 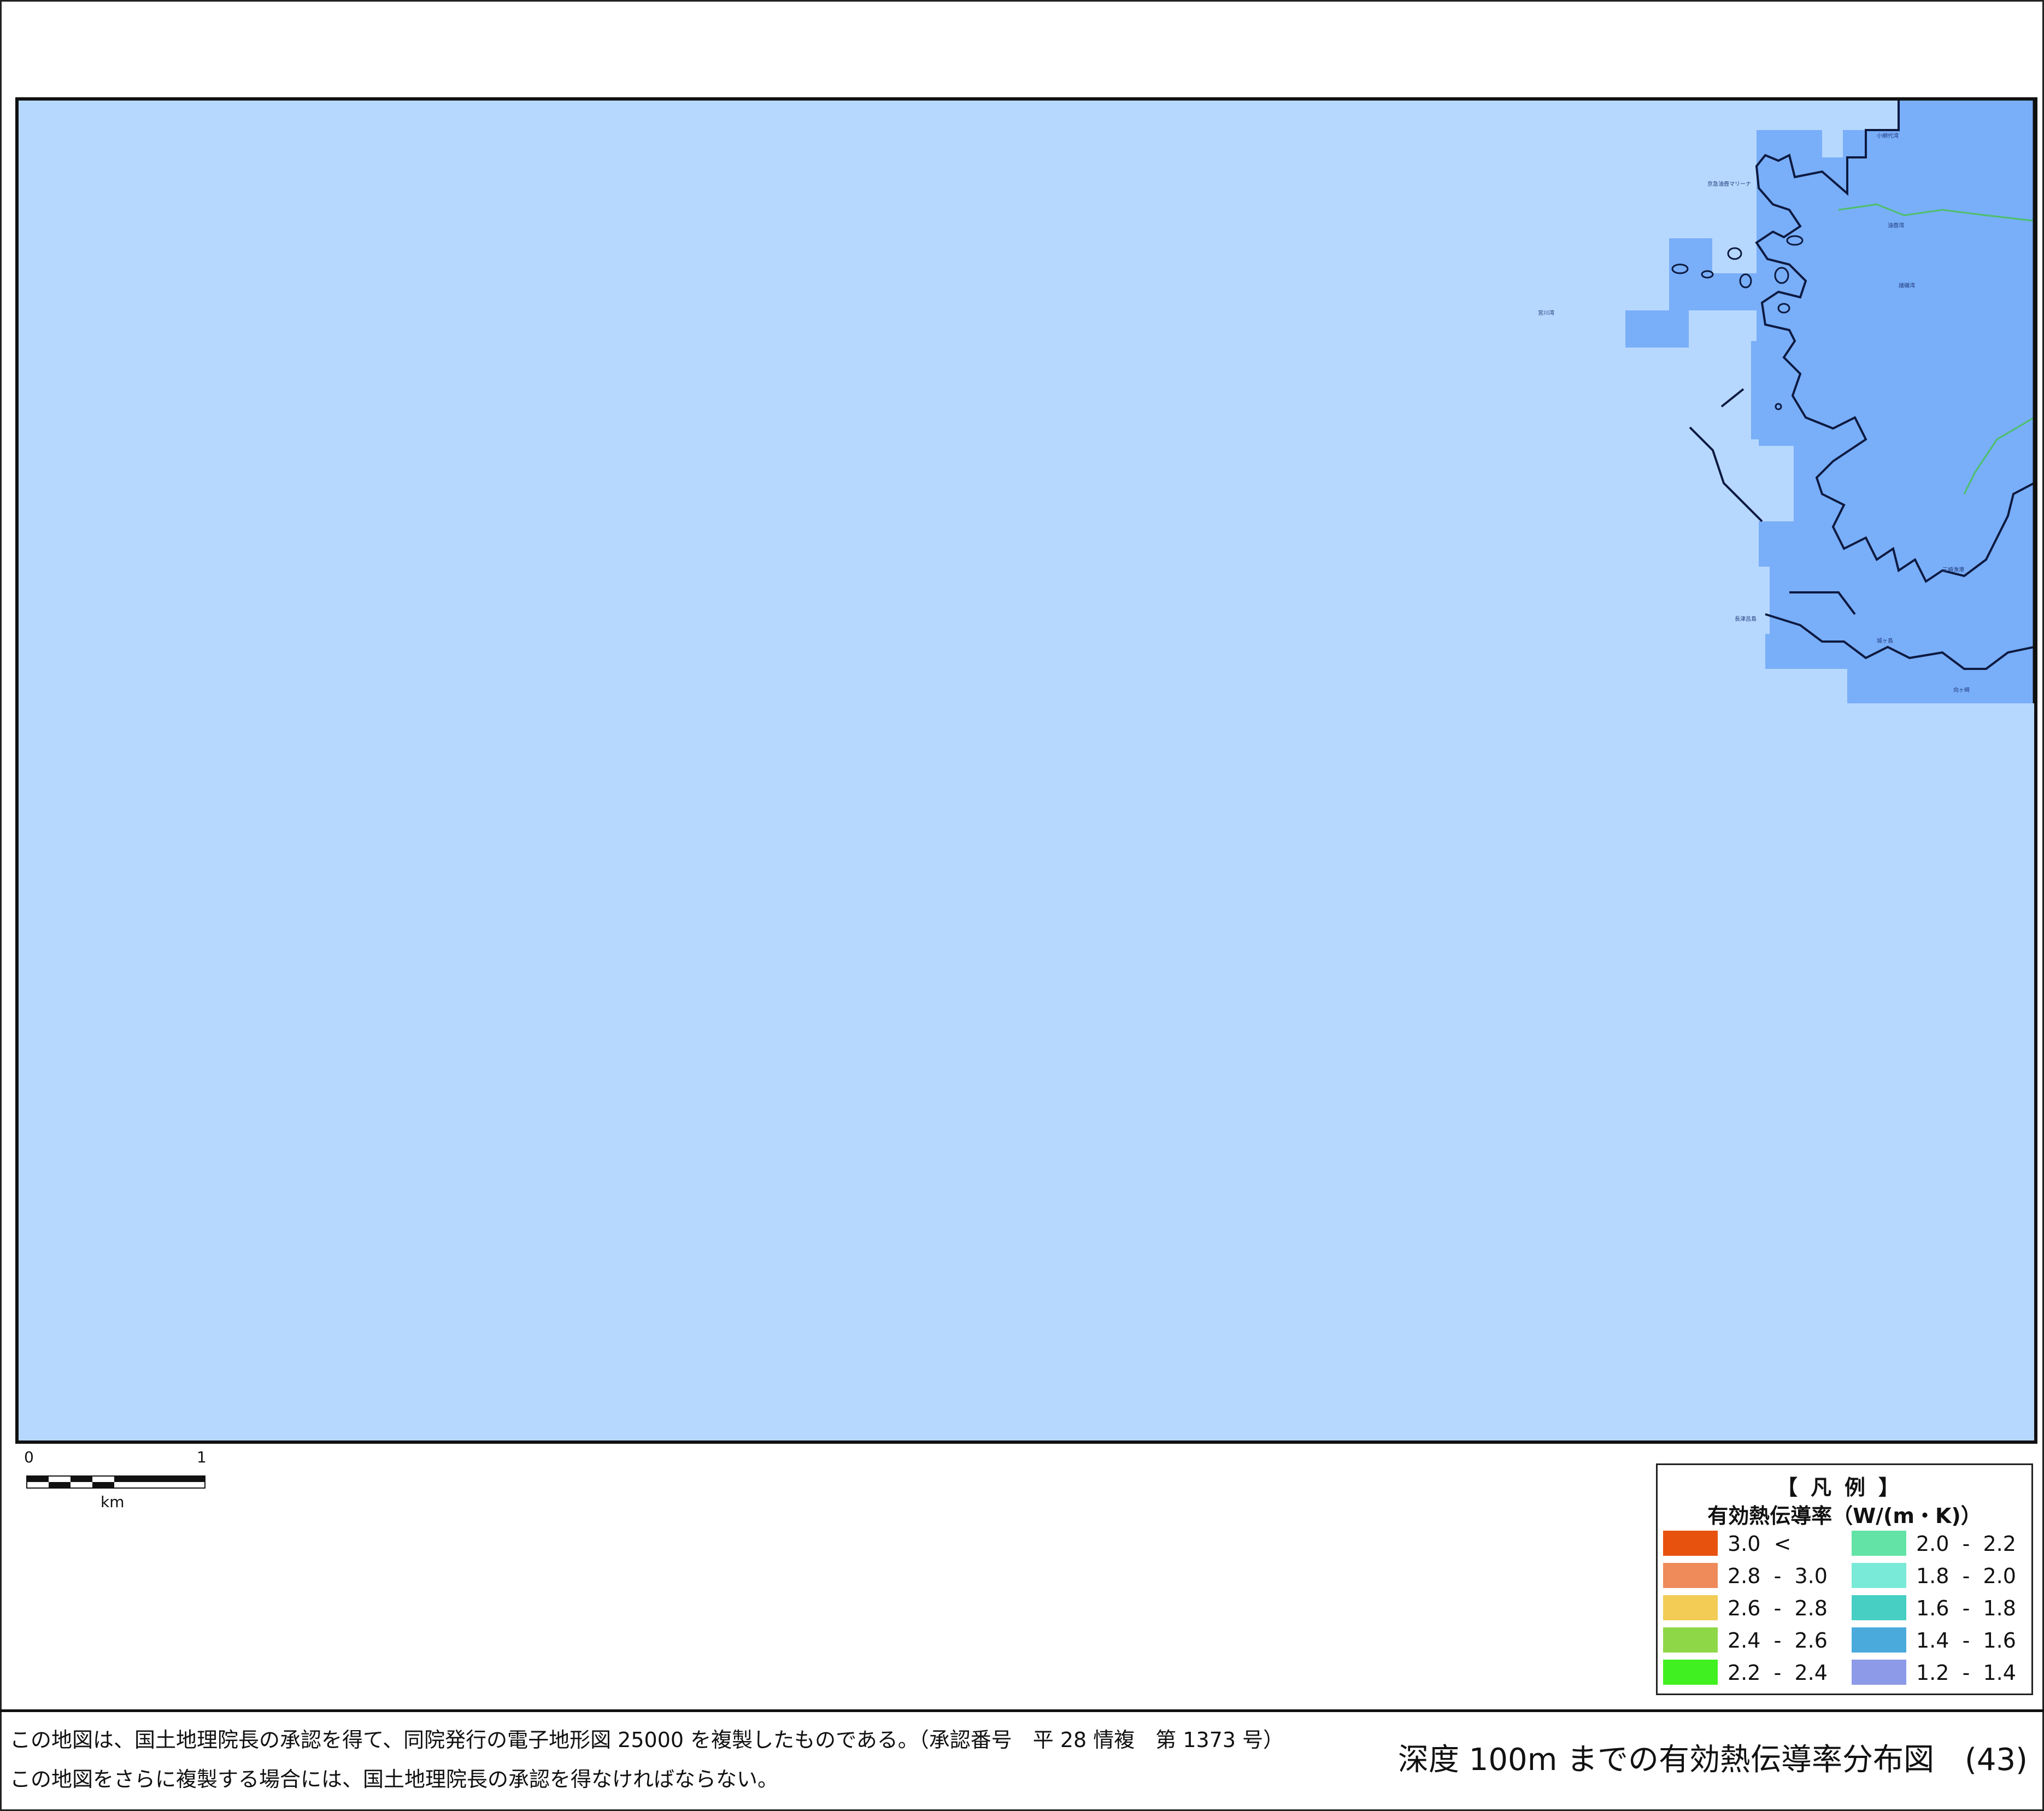 I want to click on scale-start-label: 0, so click(x=29, y=1457).